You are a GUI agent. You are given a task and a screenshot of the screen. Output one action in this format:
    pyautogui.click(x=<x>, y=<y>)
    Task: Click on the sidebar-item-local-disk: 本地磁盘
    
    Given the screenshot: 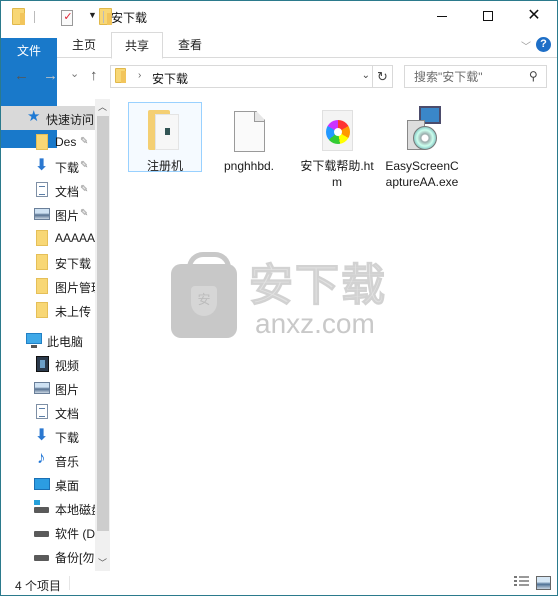 What is the action you would take?
    pyautogui.click(x=48, y=508)
    